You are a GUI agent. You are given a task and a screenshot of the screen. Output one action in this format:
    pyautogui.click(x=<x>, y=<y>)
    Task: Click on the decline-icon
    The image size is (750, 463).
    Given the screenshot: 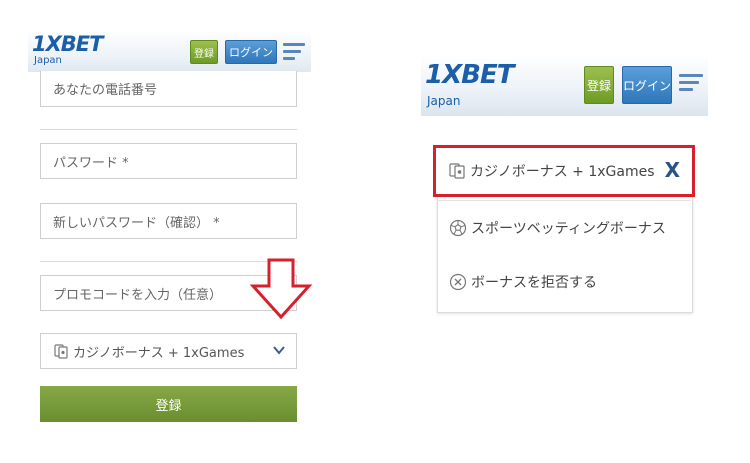 What is the action you would take?
    pyautogui.click(x=458, y=282)
    